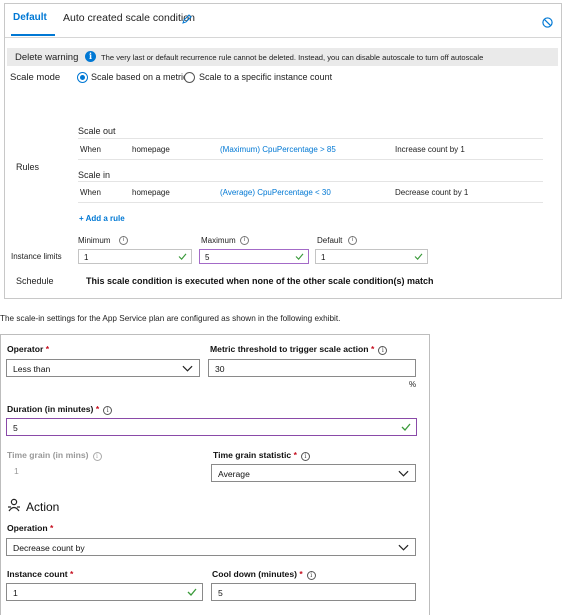 The height and width of the screenshot is (615, 567). I want to click on cool-down-value: 5, so click(220, 593).